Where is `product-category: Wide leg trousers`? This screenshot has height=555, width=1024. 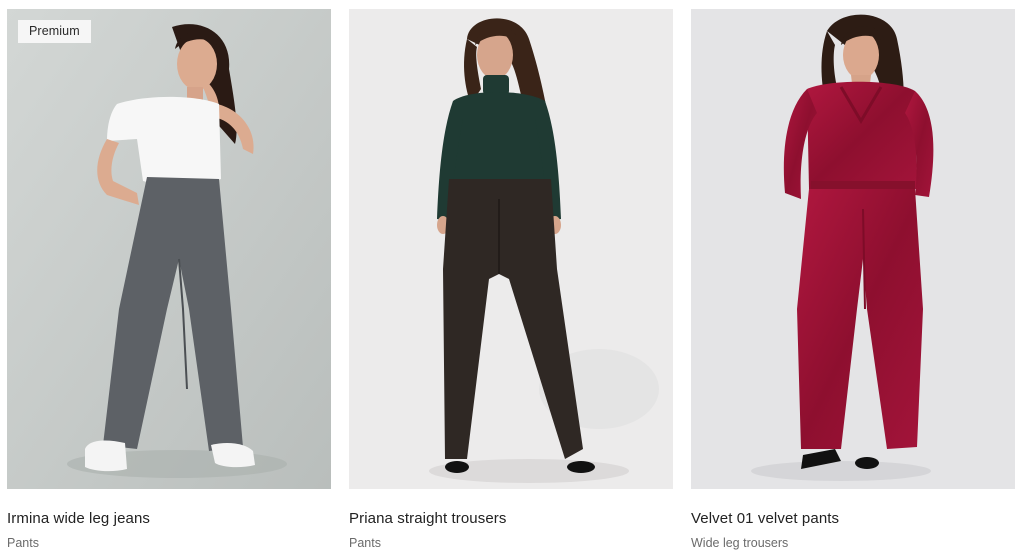
product-category: Wide leg trousers is located at coordinates (740, 543).